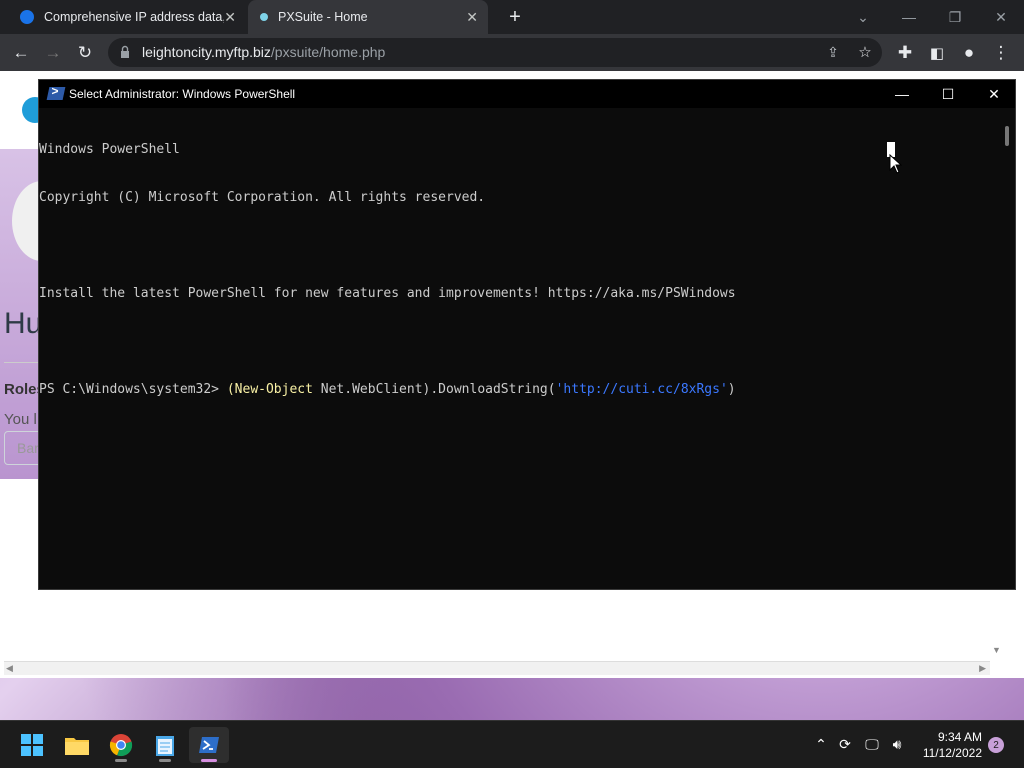 Image resolution: width=1024 pixels, height=768 pixels. Describe the element at coordinates (273, 389) in the screenshot. I see `command-keyword: New-Object` at that location.